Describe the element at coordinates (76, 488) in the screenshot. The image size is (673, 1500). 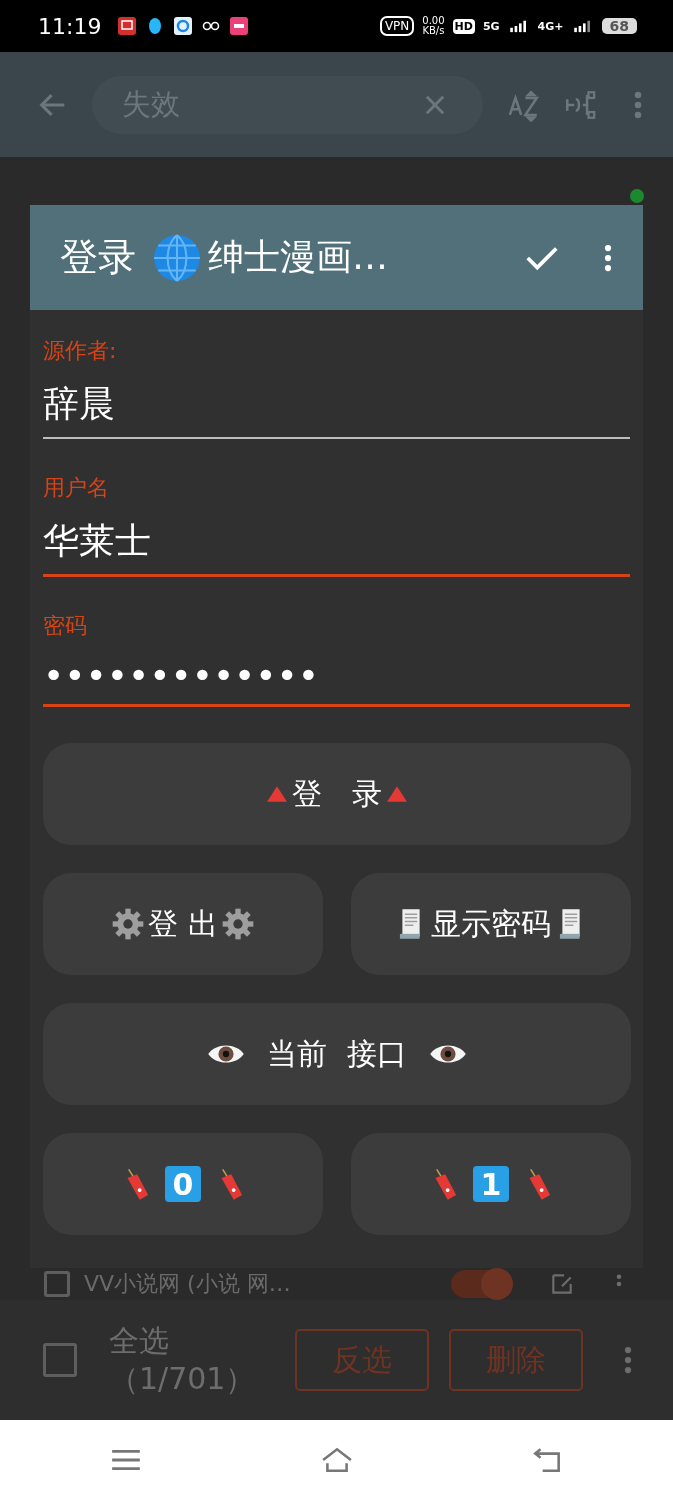
I see `field-label: 用户名` at that location.